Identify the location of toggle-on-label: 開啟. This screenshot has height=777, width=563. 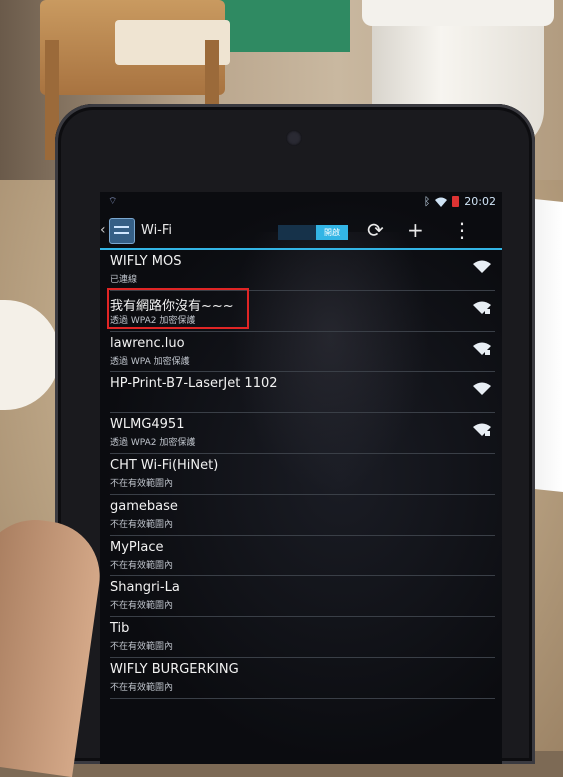
(332, 232).